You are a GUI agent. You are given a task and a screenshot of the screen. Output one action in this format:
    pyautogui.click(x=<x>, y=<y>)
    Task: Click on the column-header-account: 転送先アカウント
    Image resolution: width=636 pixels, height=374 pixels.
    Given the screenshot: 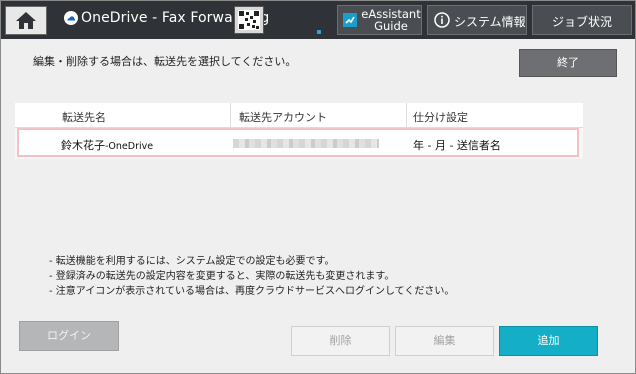 What is the action you would take?
    pyautogui.click(x=283, y=117)
    